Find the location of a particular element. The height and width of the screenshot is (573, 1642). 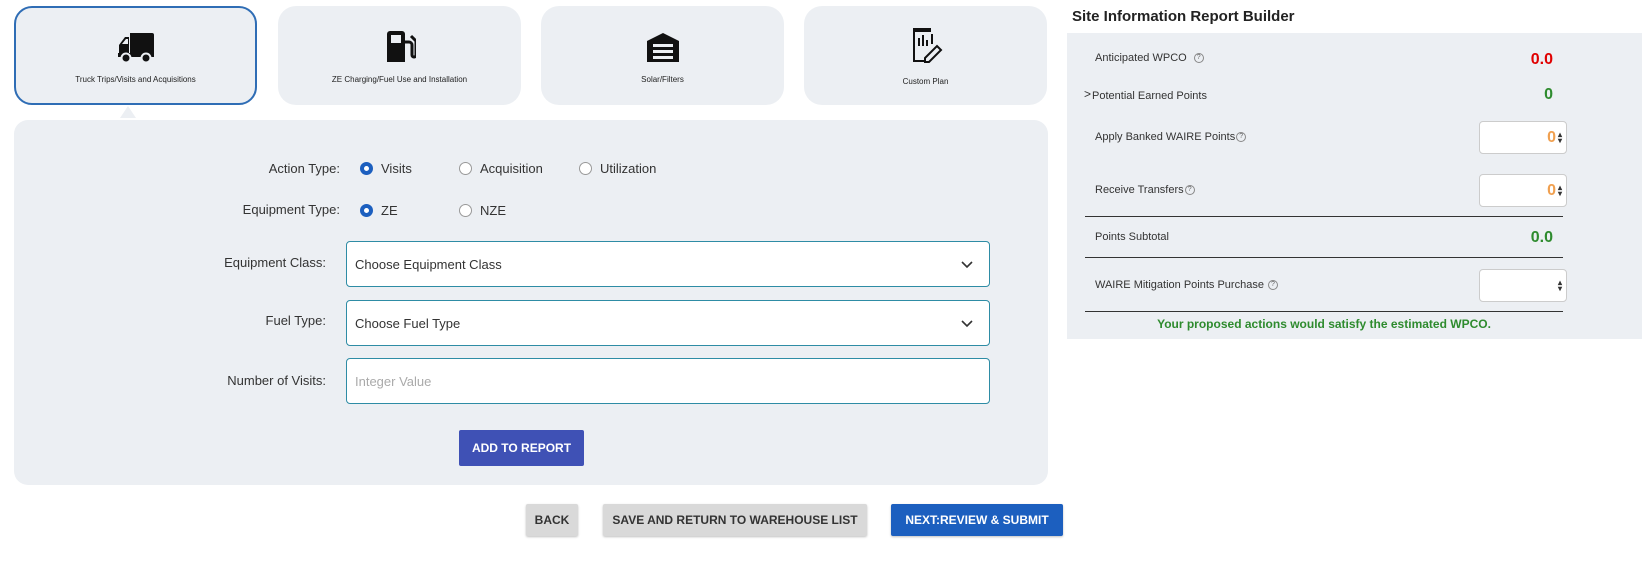

equipment-class-label: Equipment Class: is located at coordinates (275, 262).